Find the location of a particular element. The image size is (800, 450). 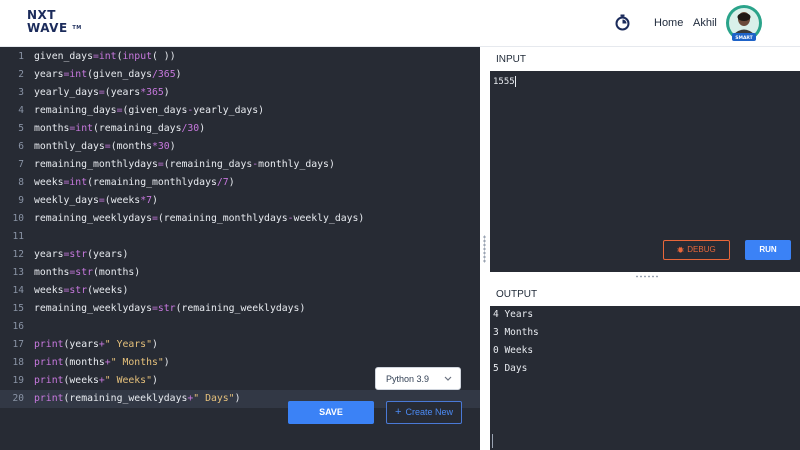

language-select: Python 3.9 is located at coordinates (418, 378).